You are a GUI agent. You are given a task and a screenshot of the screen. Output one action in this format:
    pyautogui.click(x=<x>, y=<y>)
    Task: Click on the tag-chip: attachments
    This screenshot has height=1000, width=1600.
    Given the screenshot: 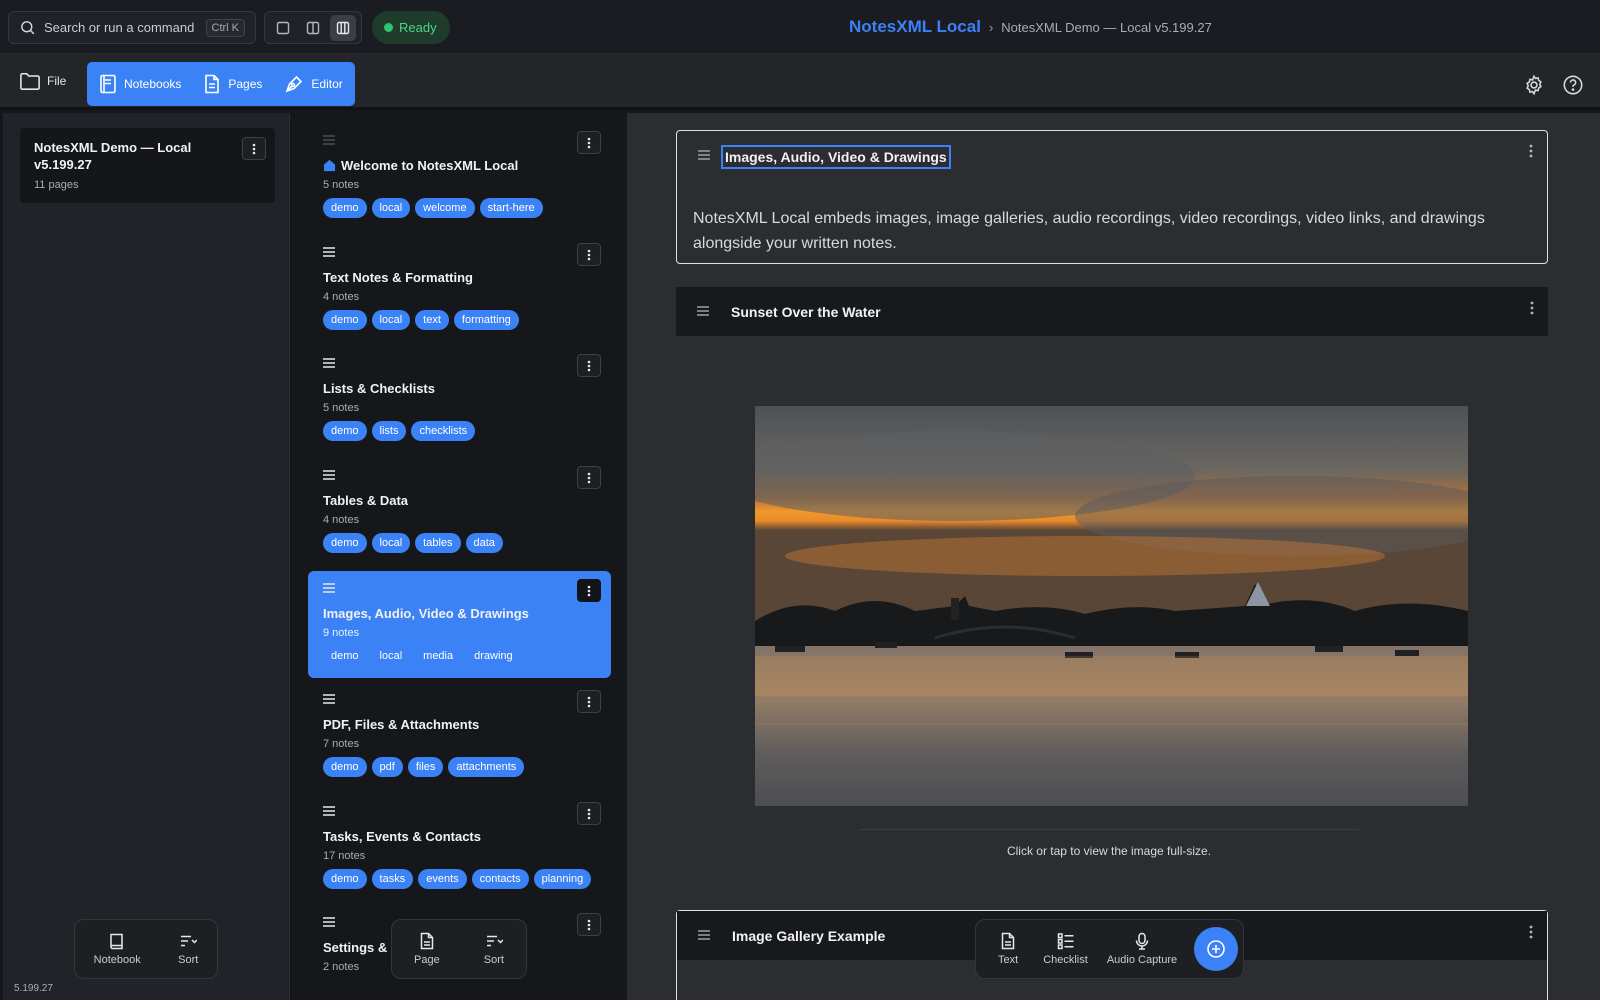 What is the action you would take?
    pyautogui.click(x=486, y=767)
    